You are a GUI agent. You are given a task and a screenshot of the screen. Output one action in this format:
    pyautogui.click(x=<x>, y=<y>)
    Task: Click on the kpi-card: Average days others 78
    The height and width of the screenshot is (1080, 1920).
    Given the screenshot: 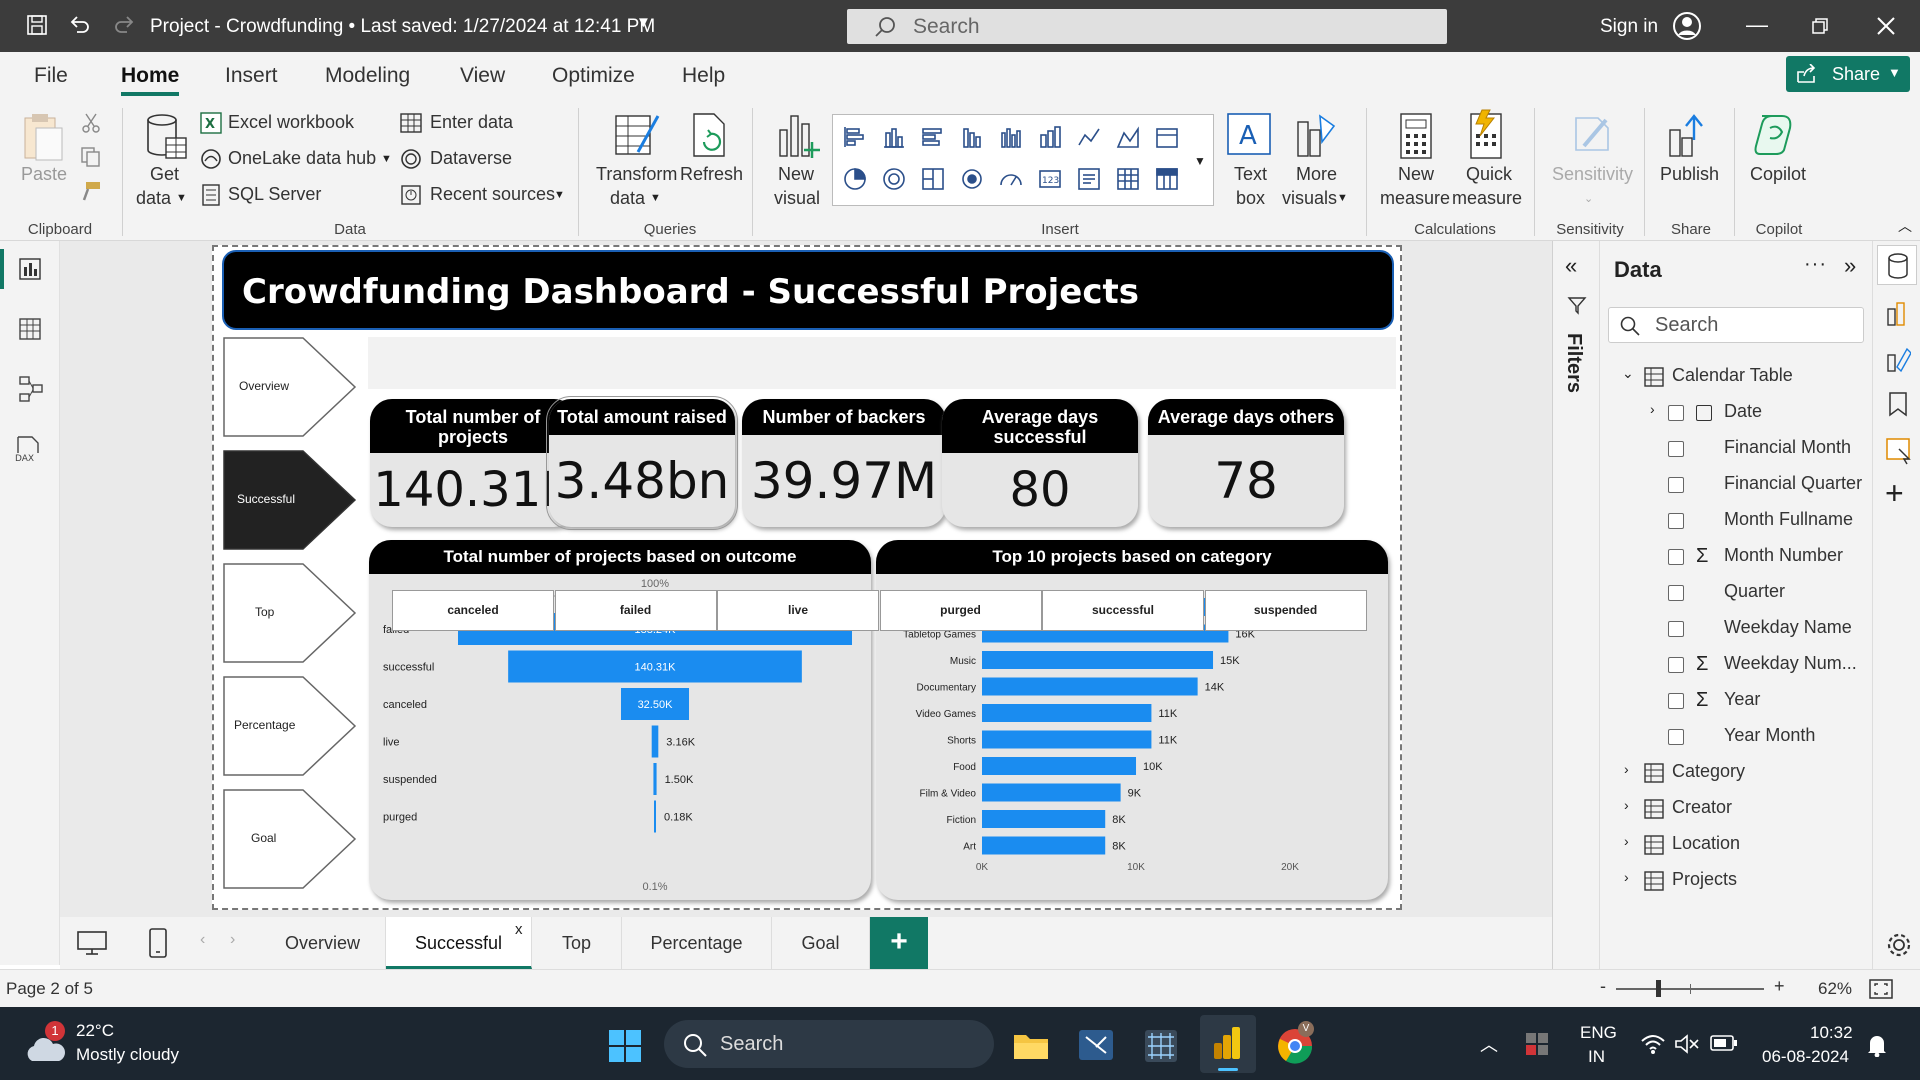 What is the action you would take?
    pyautogui.click(x=1246, y=463)
    